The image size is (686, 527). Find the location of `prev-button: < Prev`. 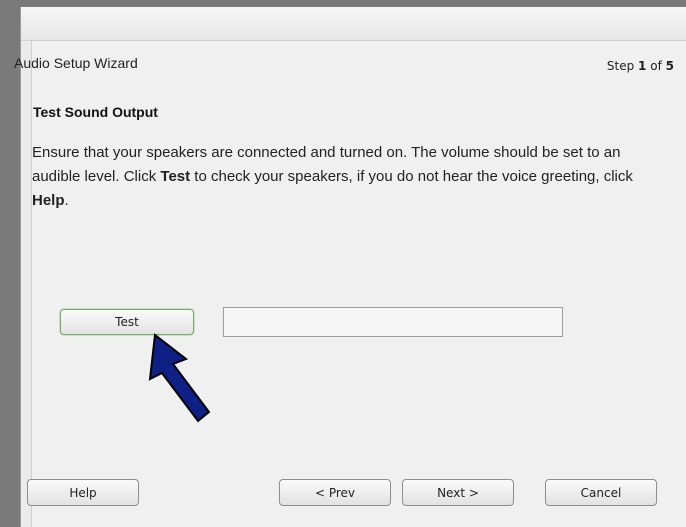

prev-button: < Prev is located at coordinates (335, 492).